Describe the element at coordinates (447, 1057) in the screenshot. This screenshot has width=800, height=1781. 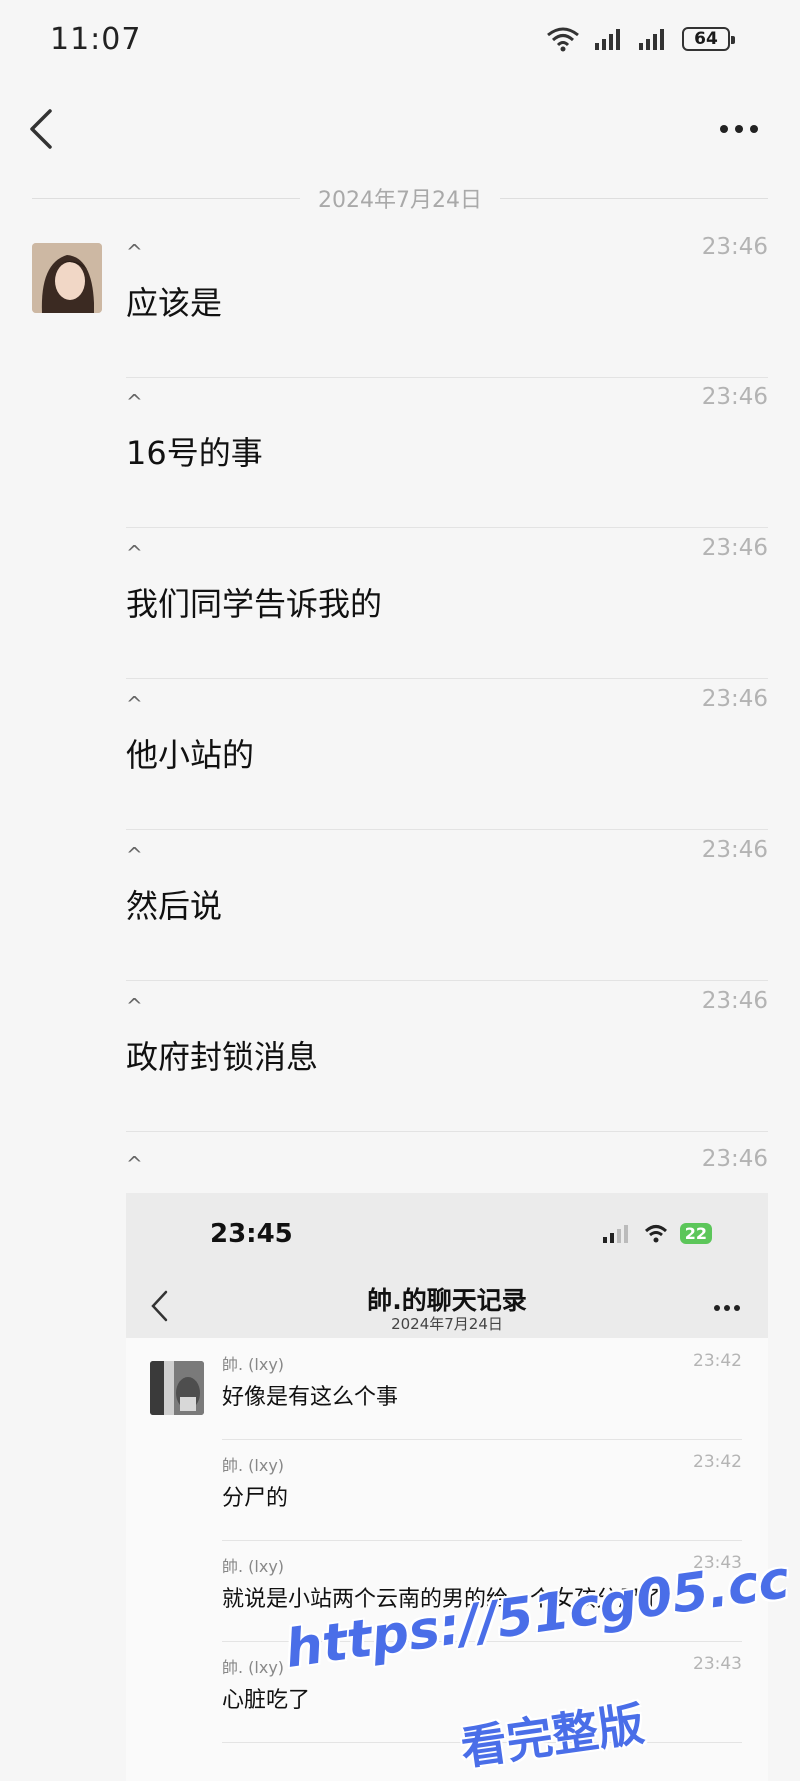
I see `message-item: ^ 23:46 政府封锁消息` at that location.